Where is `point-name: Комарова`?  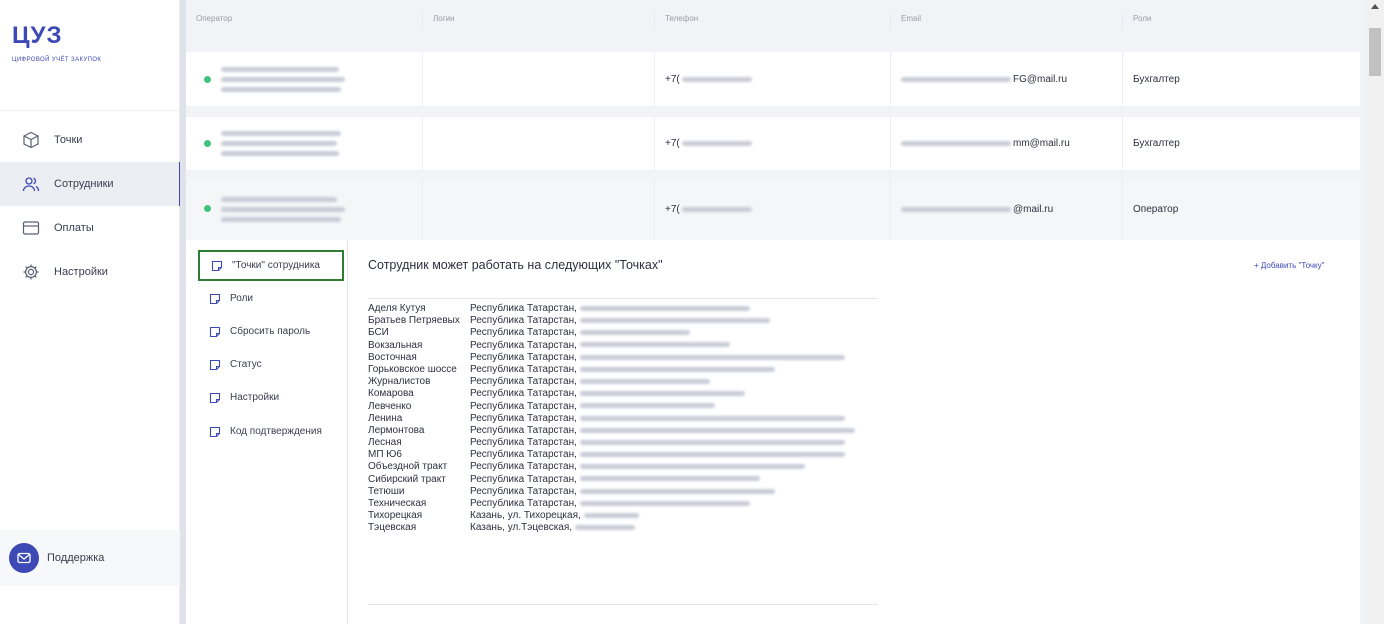 point-name: Комарова is located at coordinates (391, 394).